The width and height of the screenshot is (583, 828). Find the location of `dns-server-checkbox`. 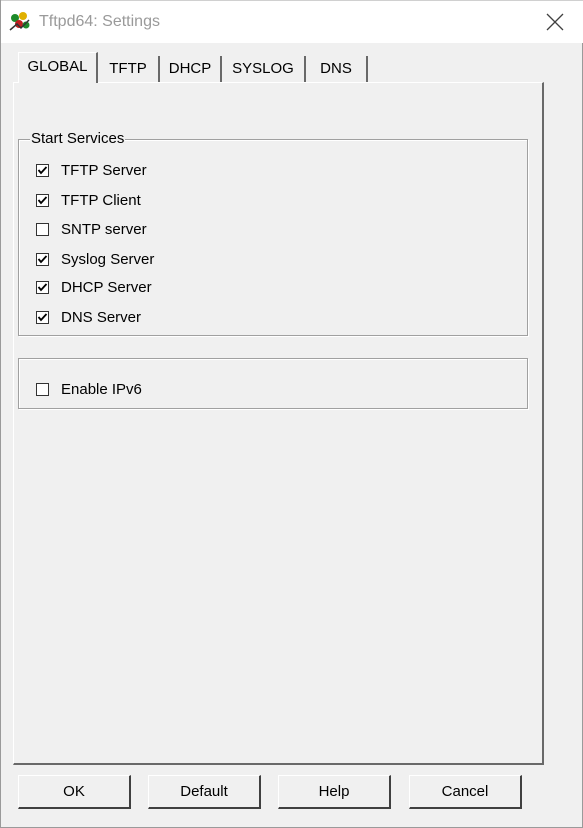

dns-server-checkbox is located at coordinates (42, 317).